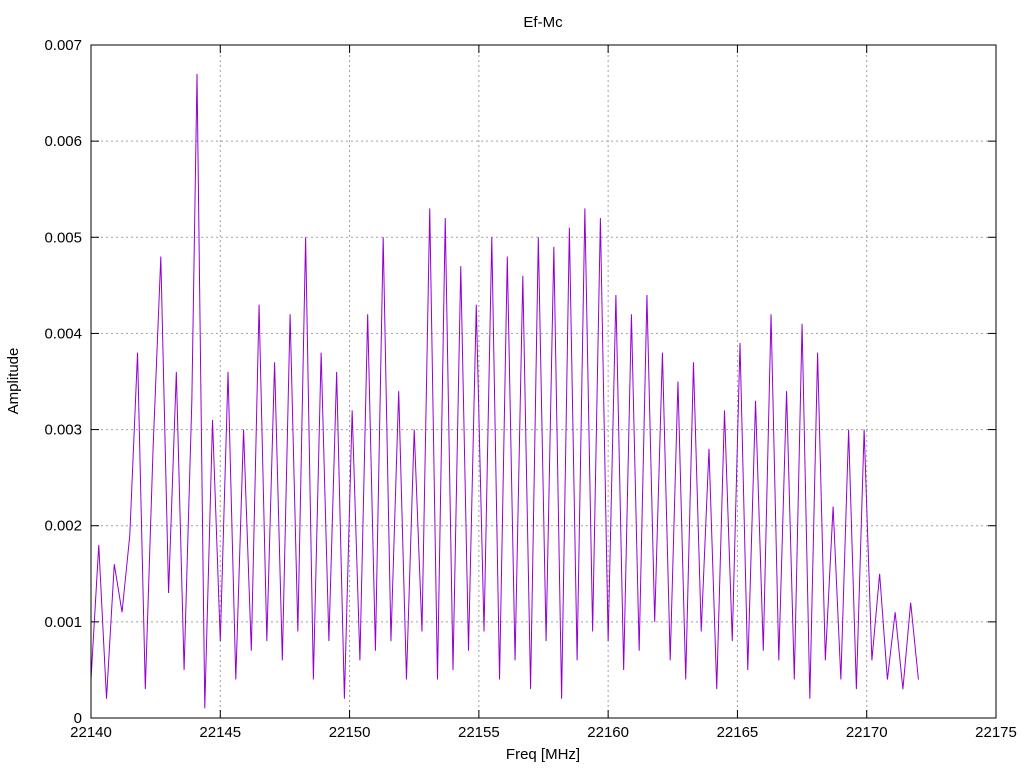 The image size is (1024, 773). Describe the element at coordinates (78, 718) in the screenshot. I see `y-tick-label: 0` at that location.